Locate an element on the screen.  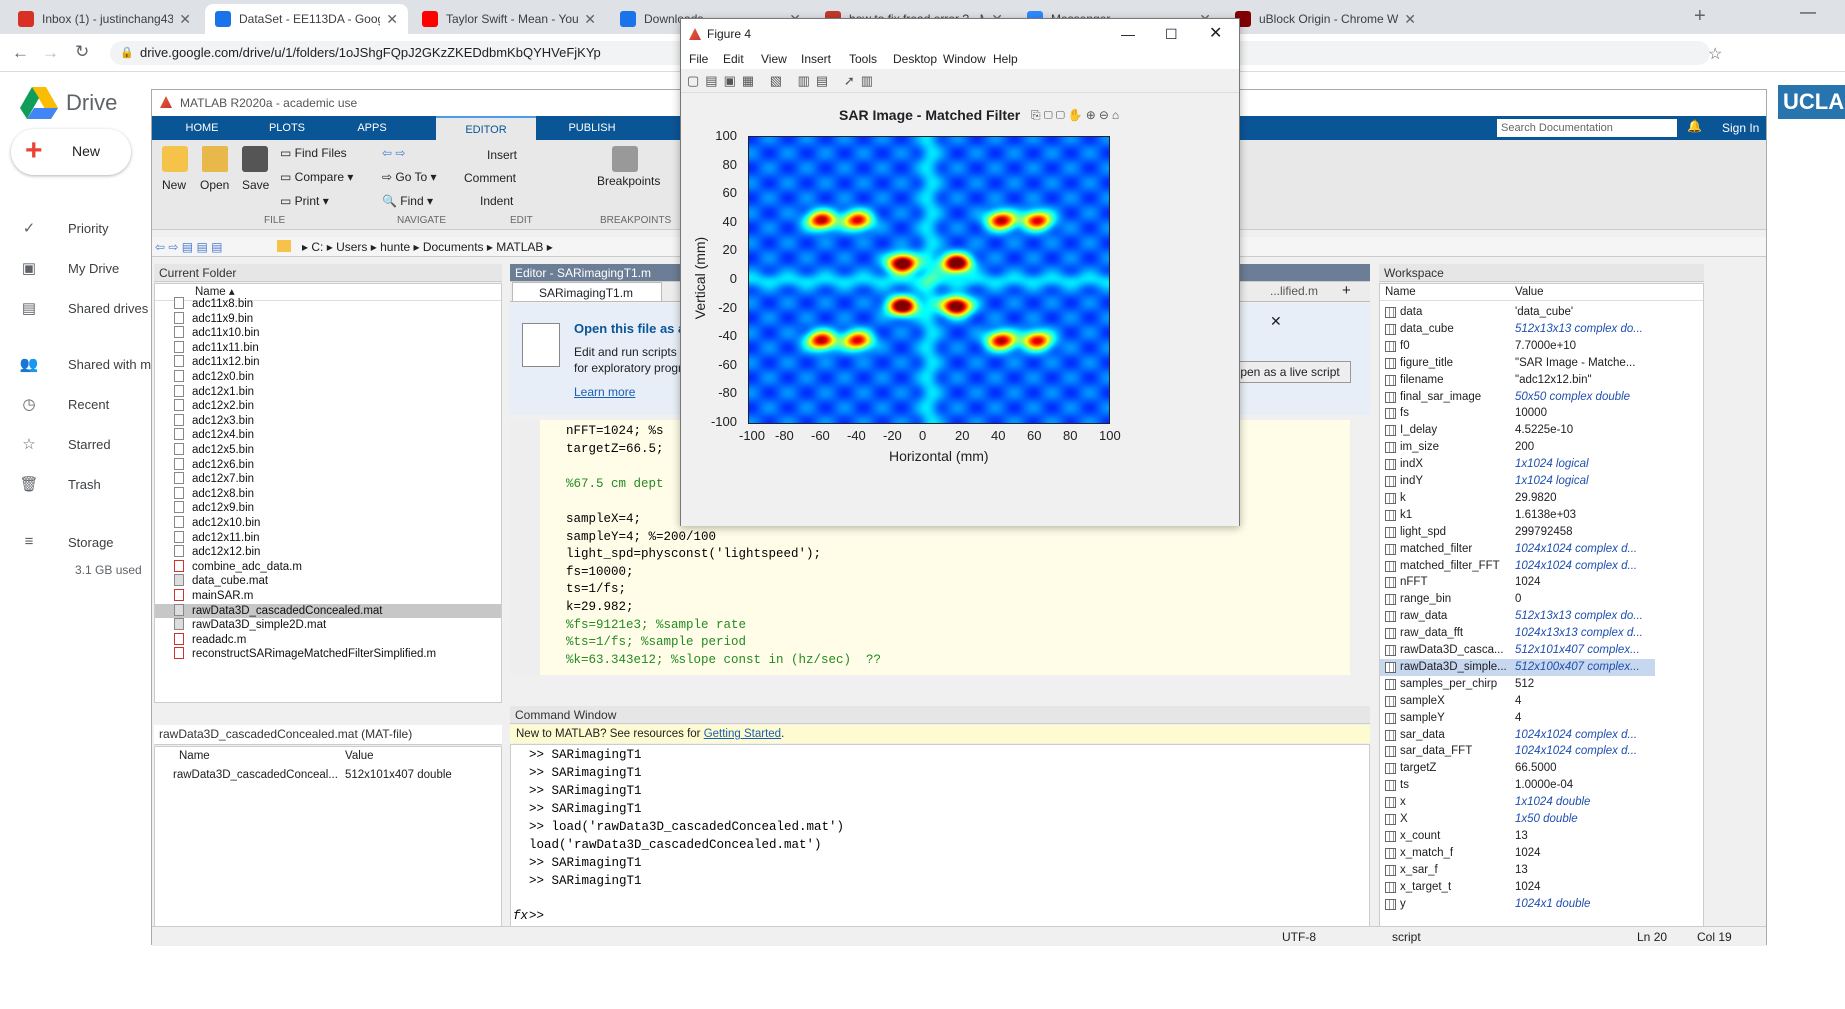
path-crumb: Documents is located at coordinates (453, 247).